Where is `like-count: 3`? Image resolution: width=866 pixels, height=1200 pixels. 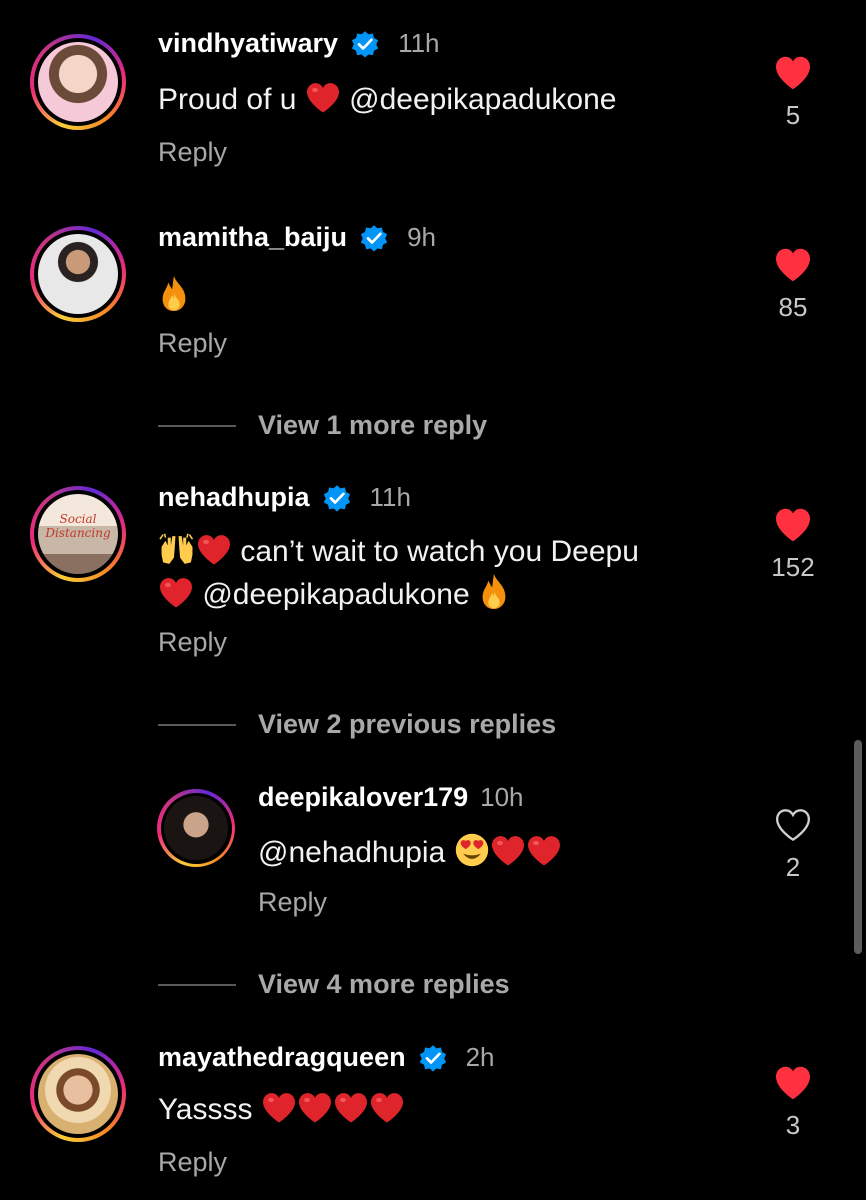
like-count: 3 is located at coordinates (793, 1125).